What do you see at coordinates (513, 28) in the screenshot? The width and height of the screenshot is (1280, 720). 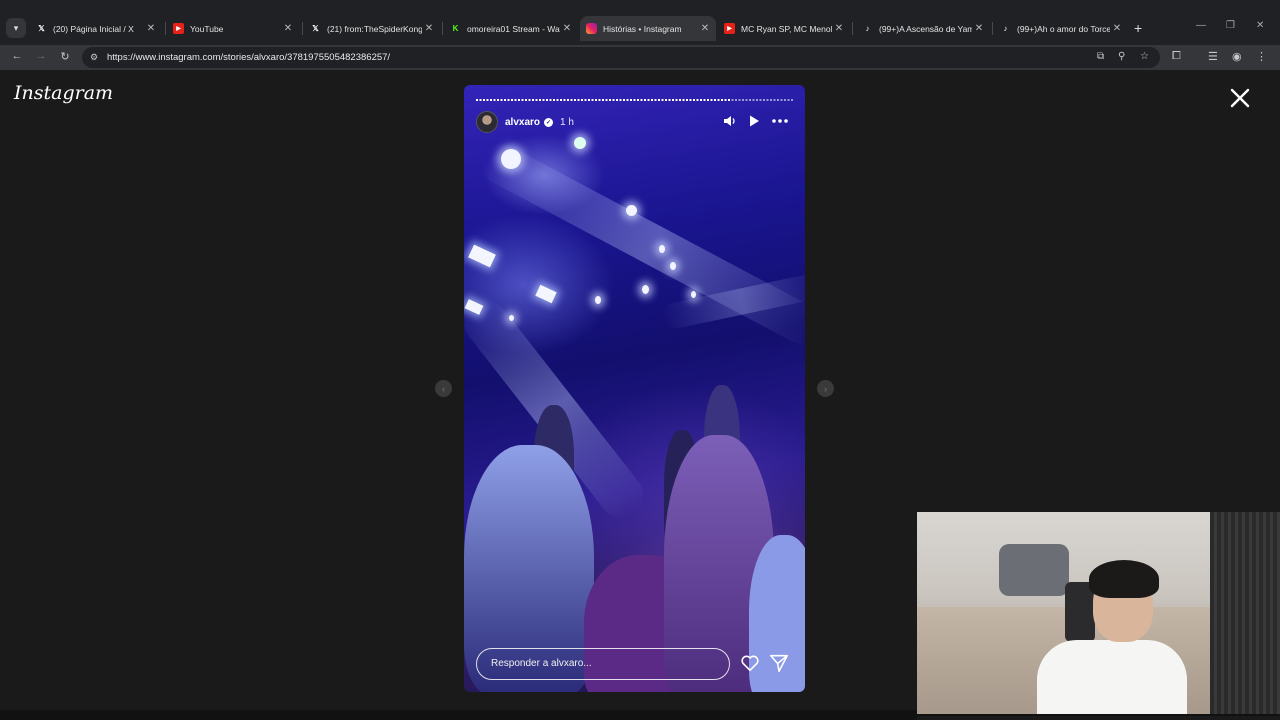 I see `tab-title: omoreira01 Stream - Wat` at bounding box center [513, 28].